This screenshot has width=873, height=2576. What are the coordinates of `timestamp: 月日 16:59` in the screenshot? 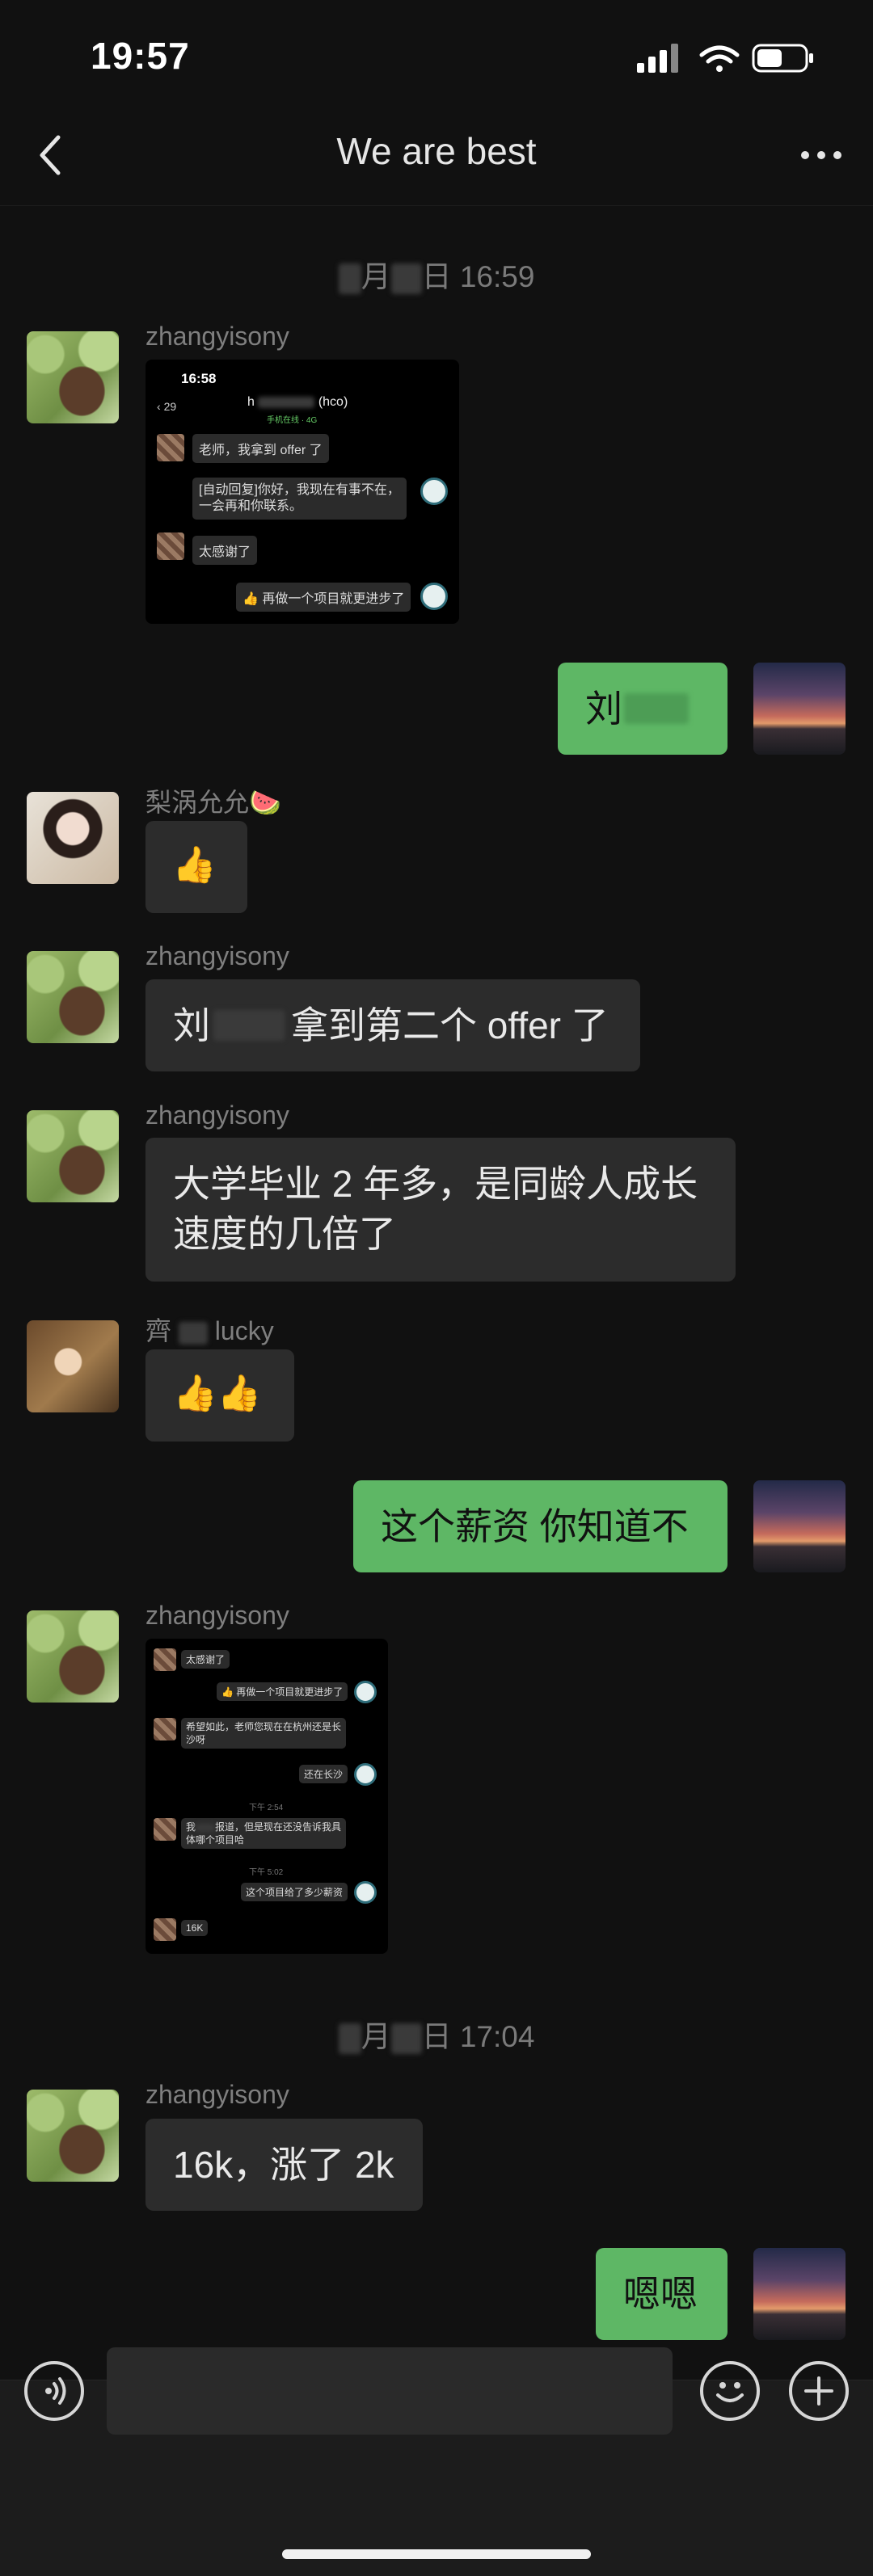 It's located at (436, 274).